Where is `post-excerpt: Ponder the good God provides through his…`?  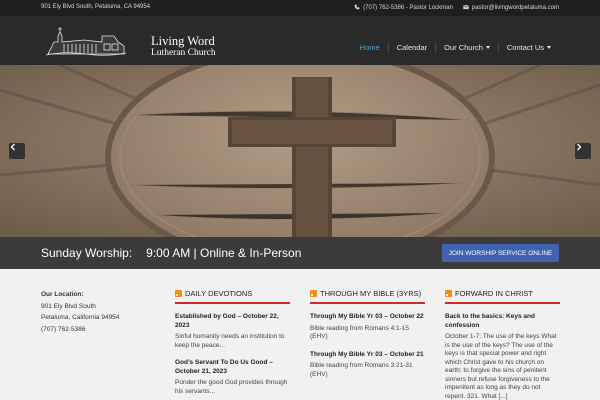
post-excerpt: Ponder the good God provides through his… is located at coordinates (231, 387).